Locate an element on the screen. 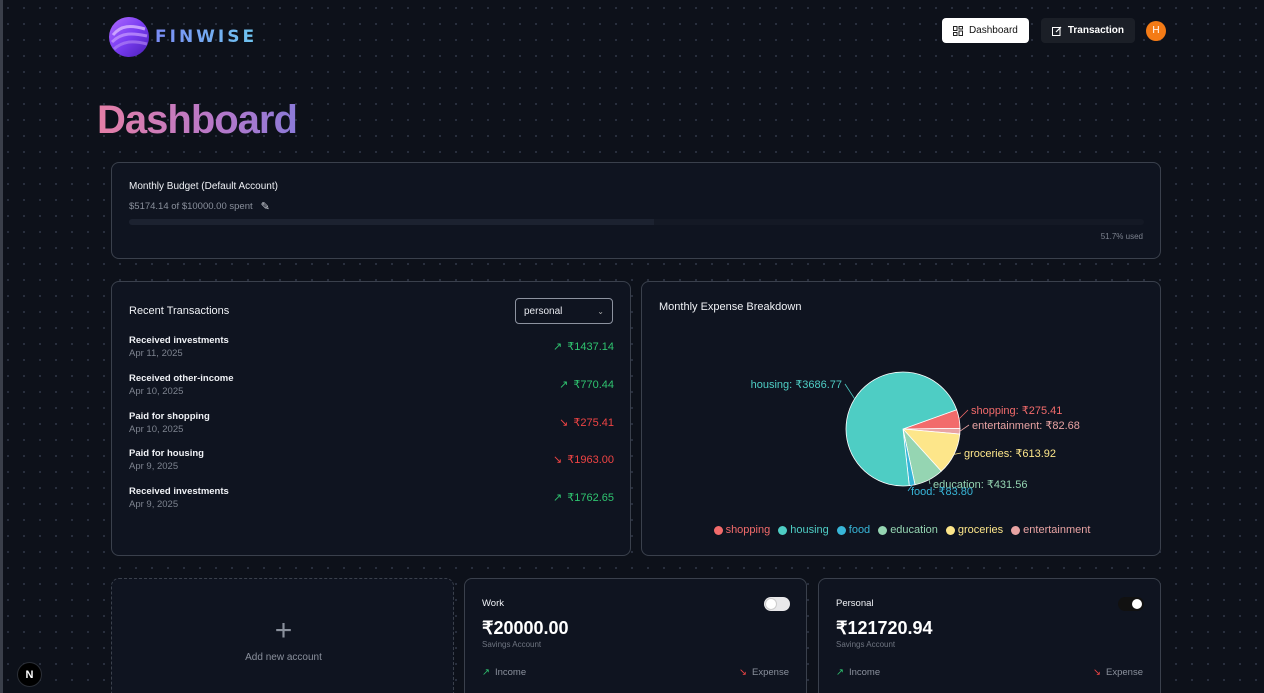 This screenshot has width=1264, height=693. transaction-name: Received other-income is located at coordinates (181, 378).